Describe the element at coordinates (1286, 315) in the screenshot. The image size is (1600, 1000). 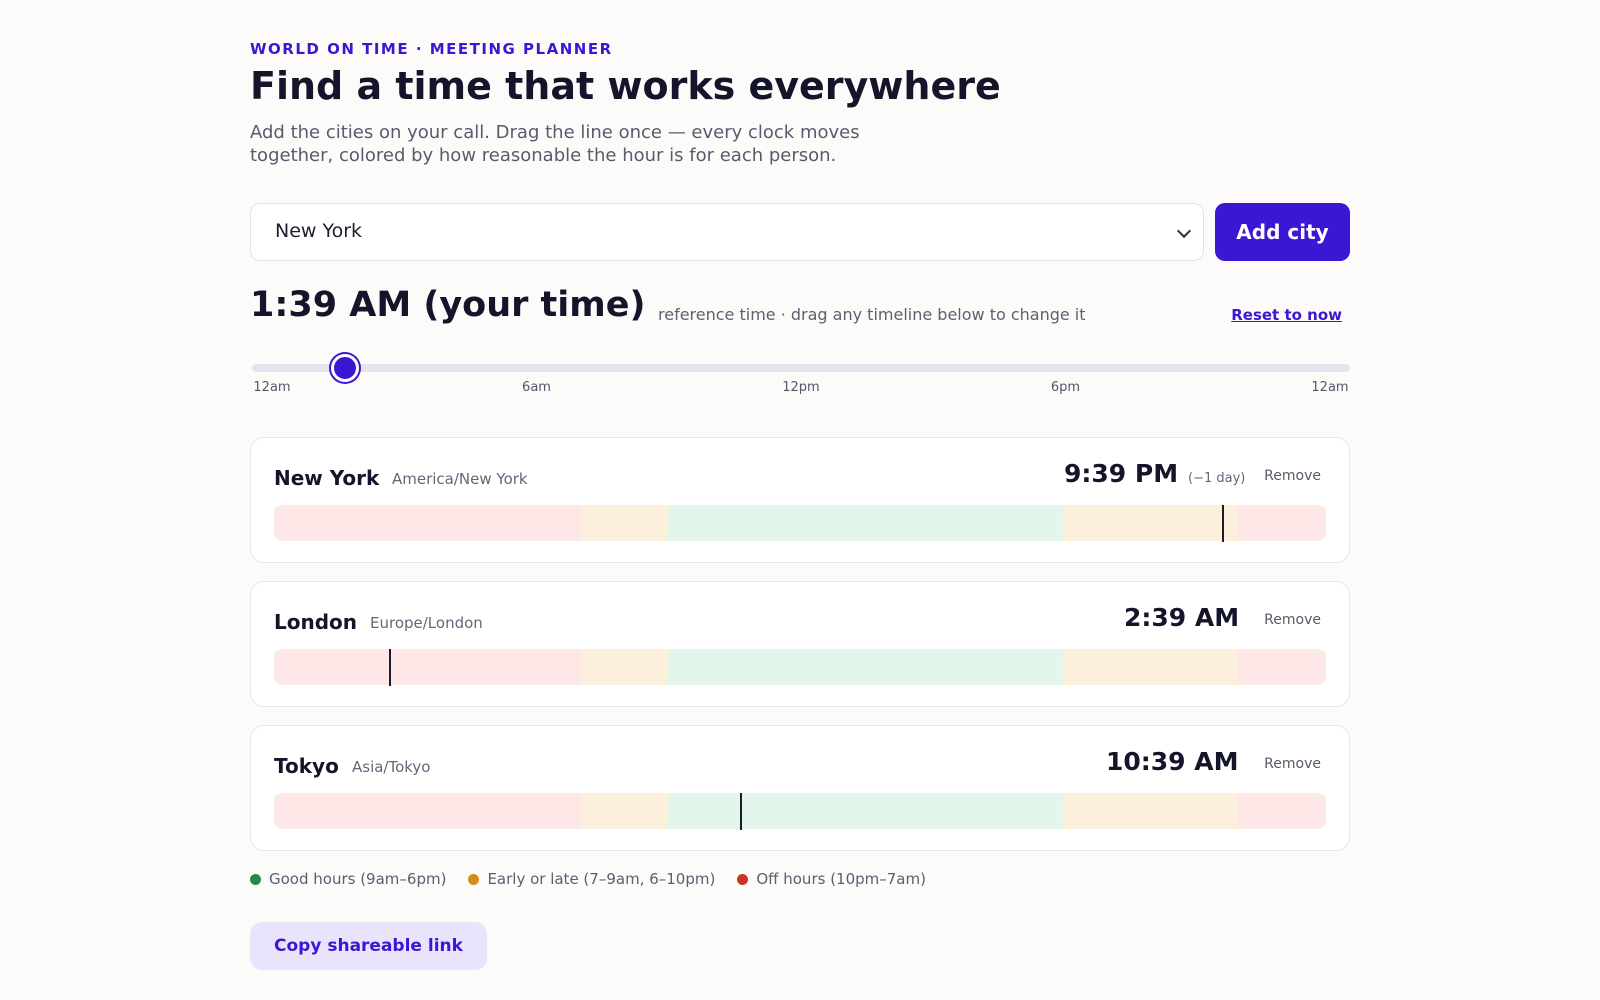
I see `reset-to-now-link: Reset to now` at that location.